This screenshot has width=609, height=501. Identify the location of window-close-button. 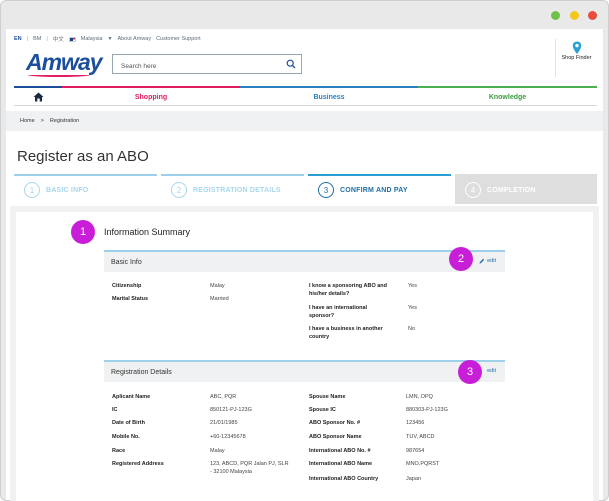
(592, 15).